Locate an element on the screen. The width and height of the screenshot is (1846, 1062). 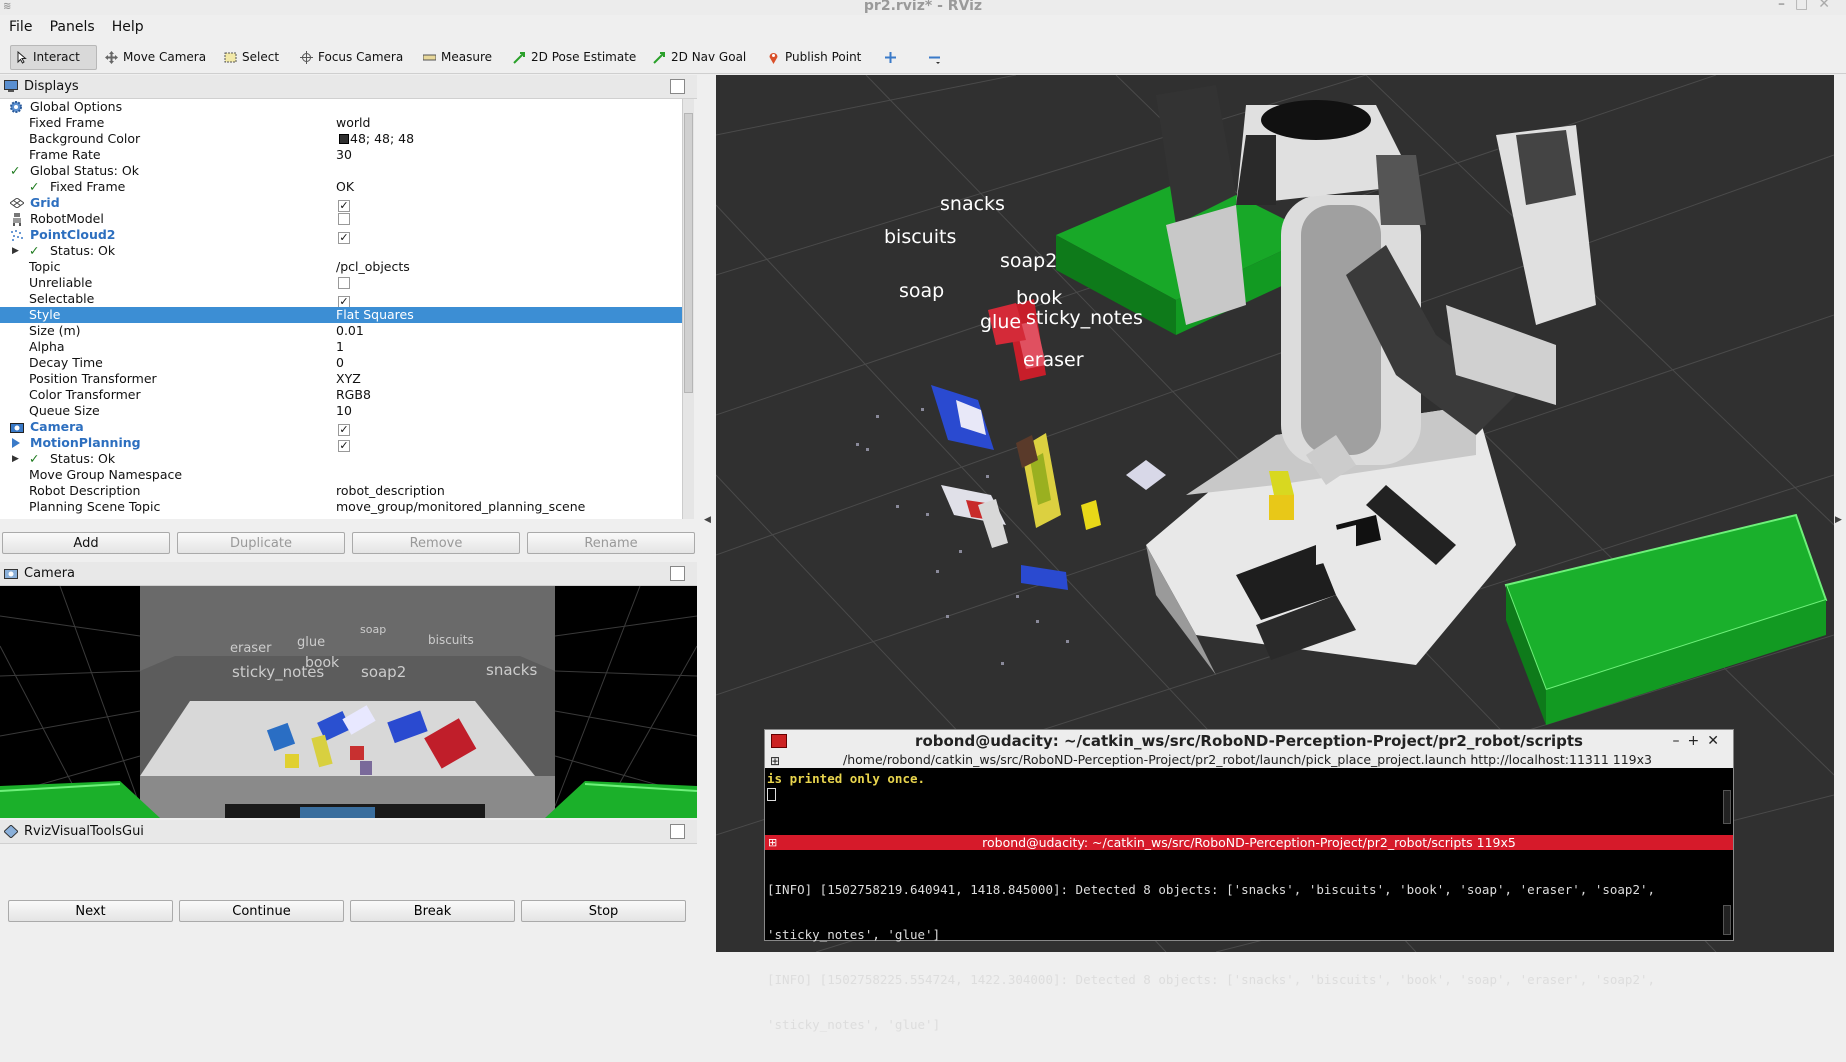
row-value: Flat Squares is located at coordinates (375, 315).